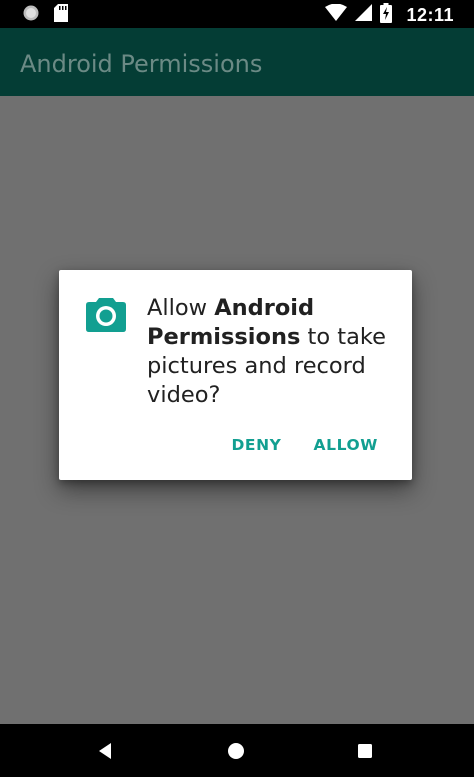 This screenshot has width=474, height=777. What do you see at coordinates (365, 751) in the screenshot?
I see `recents-icon` at bounding box center [365, 751].